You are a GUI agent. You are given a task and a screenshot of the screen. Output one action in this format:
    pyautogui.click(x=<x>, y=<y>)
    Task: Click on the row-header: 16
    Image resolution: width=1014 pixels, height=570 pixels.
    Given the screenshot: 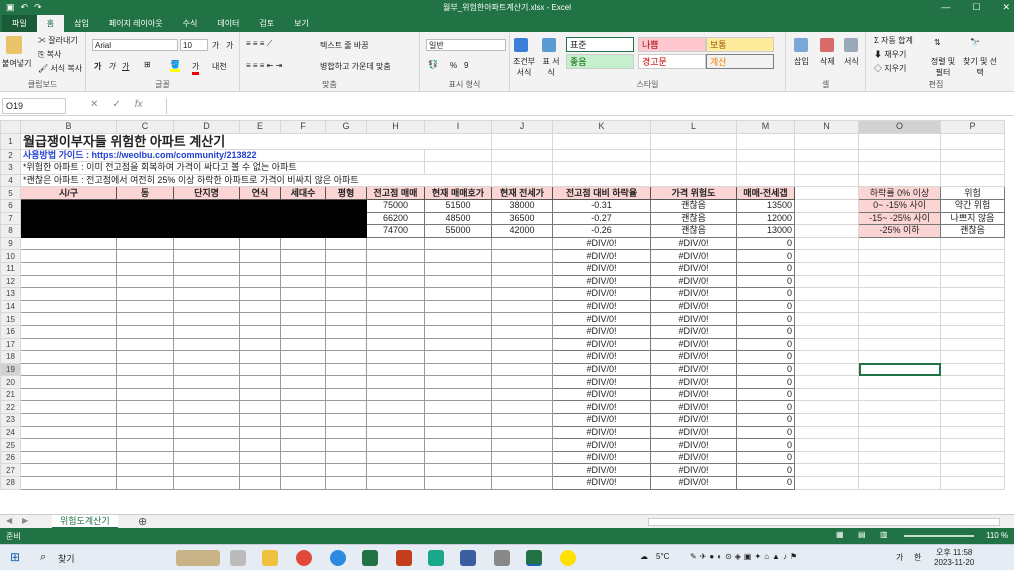 What is the action you would take?
    pyautogui.click(x=10, y=331)
    